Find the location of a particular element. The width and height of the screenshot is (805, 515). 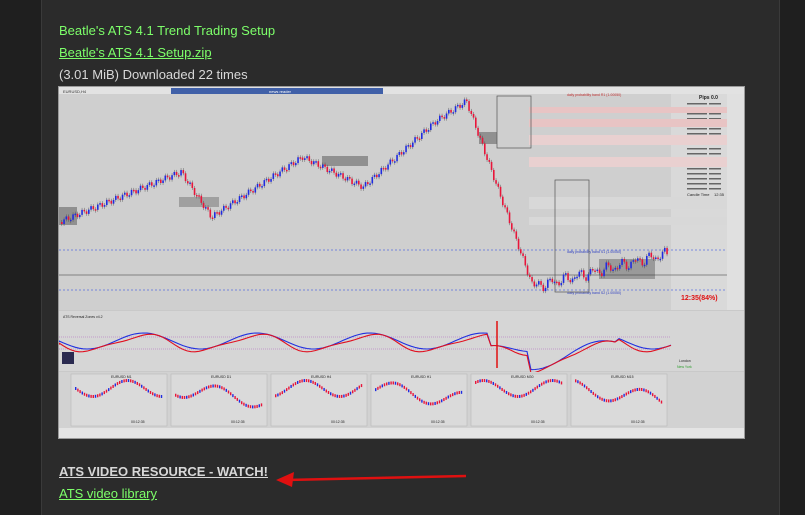

chart-symbol: EURUSD,H4 is located at coordinates (75, 91).